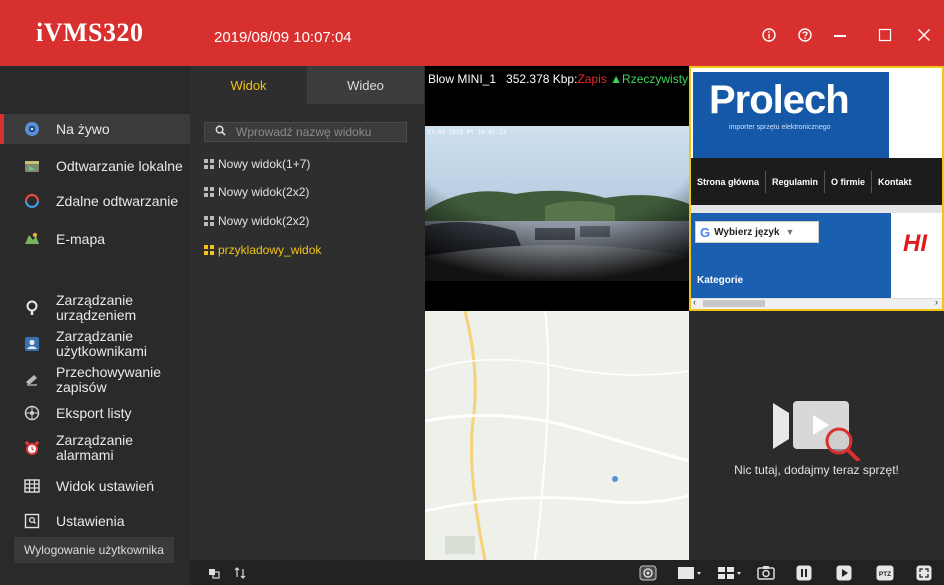 This screenshot has width=944, height=585. What do you see at coordinates (32, 201) in the screenshot?
I see `remote-playback-icon` at bounding box center [32, 201].